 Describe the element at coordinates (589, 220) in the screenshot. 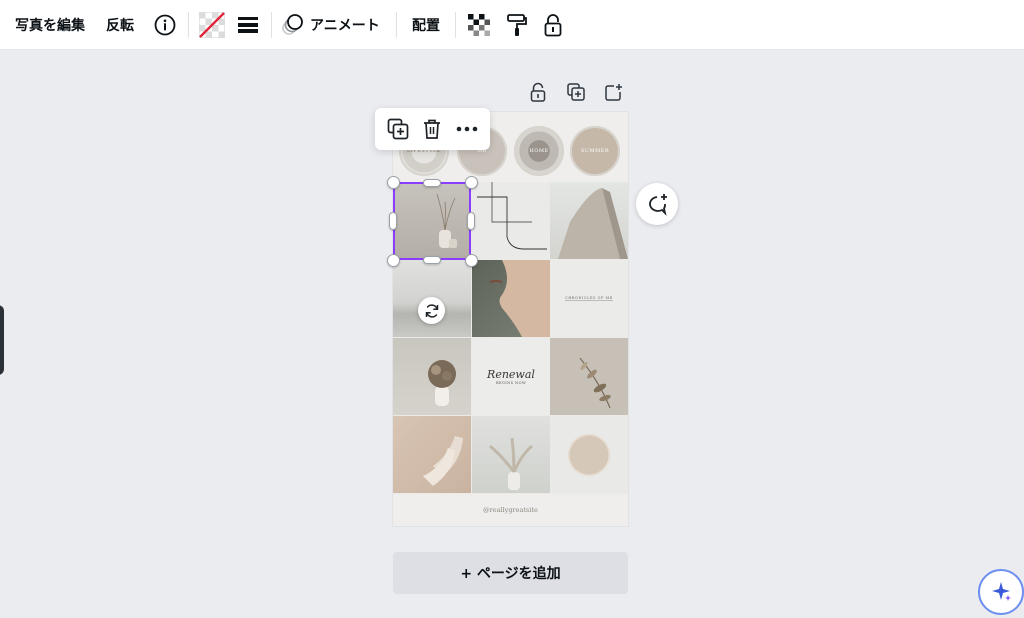

I see `photo-architecture` at that location.